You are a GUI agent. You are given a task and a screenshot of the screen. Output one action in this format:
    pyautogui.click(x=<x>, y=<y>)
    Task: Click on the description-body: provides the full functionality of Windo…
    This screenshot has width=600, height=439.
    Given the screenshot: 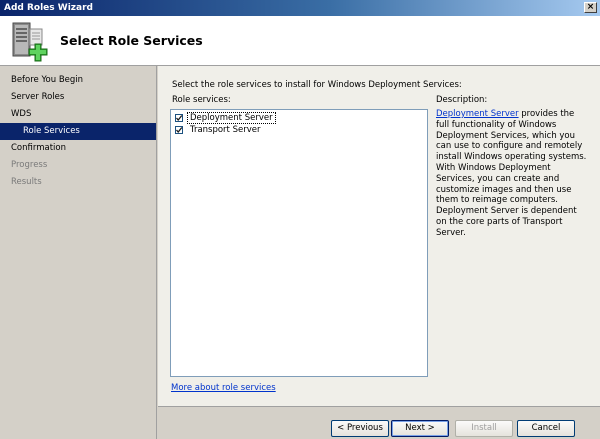 What is the action you would take?
    pyautogui.click(x=511, y=173)
    